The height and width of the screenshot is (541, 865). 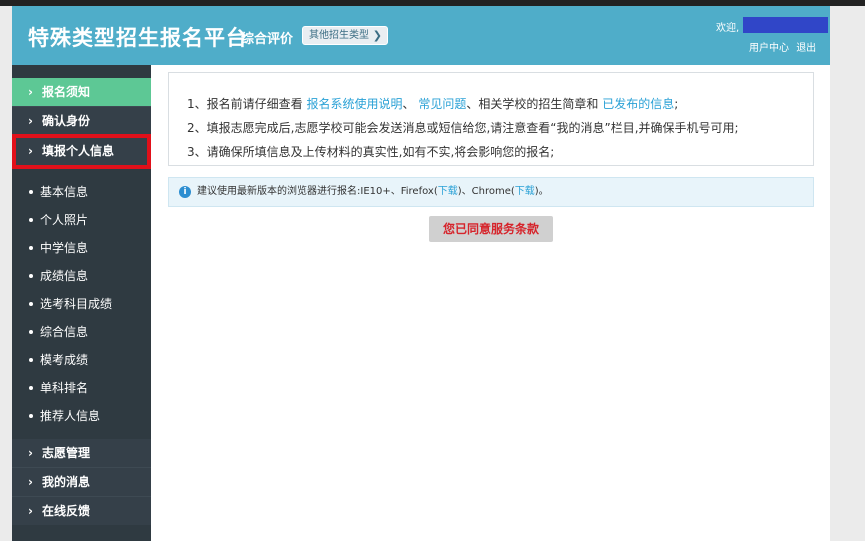 What do you see at coordinates (408, 104) in the screenshot?
I see `notice-text: 、` at bounding box center [408, 104].